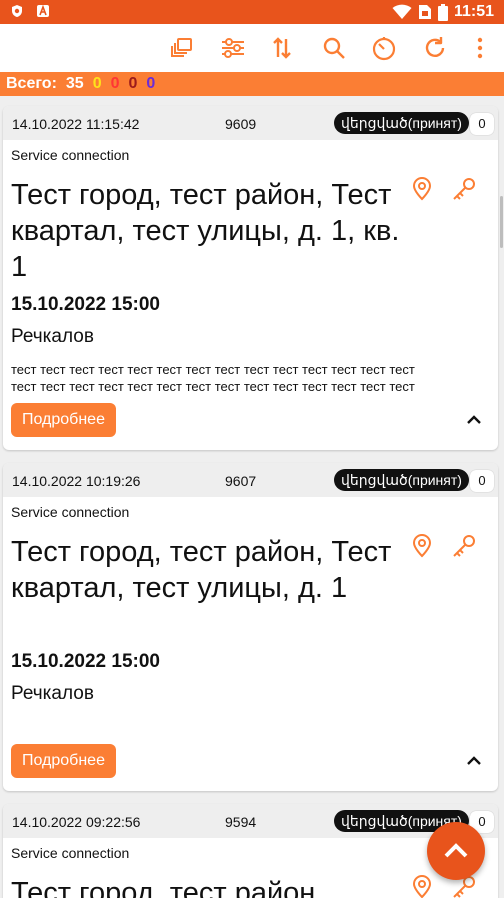 Image resolution: width=504 pixels, height=898 pixels. I want to click on timer-icon, so click(384, 48).